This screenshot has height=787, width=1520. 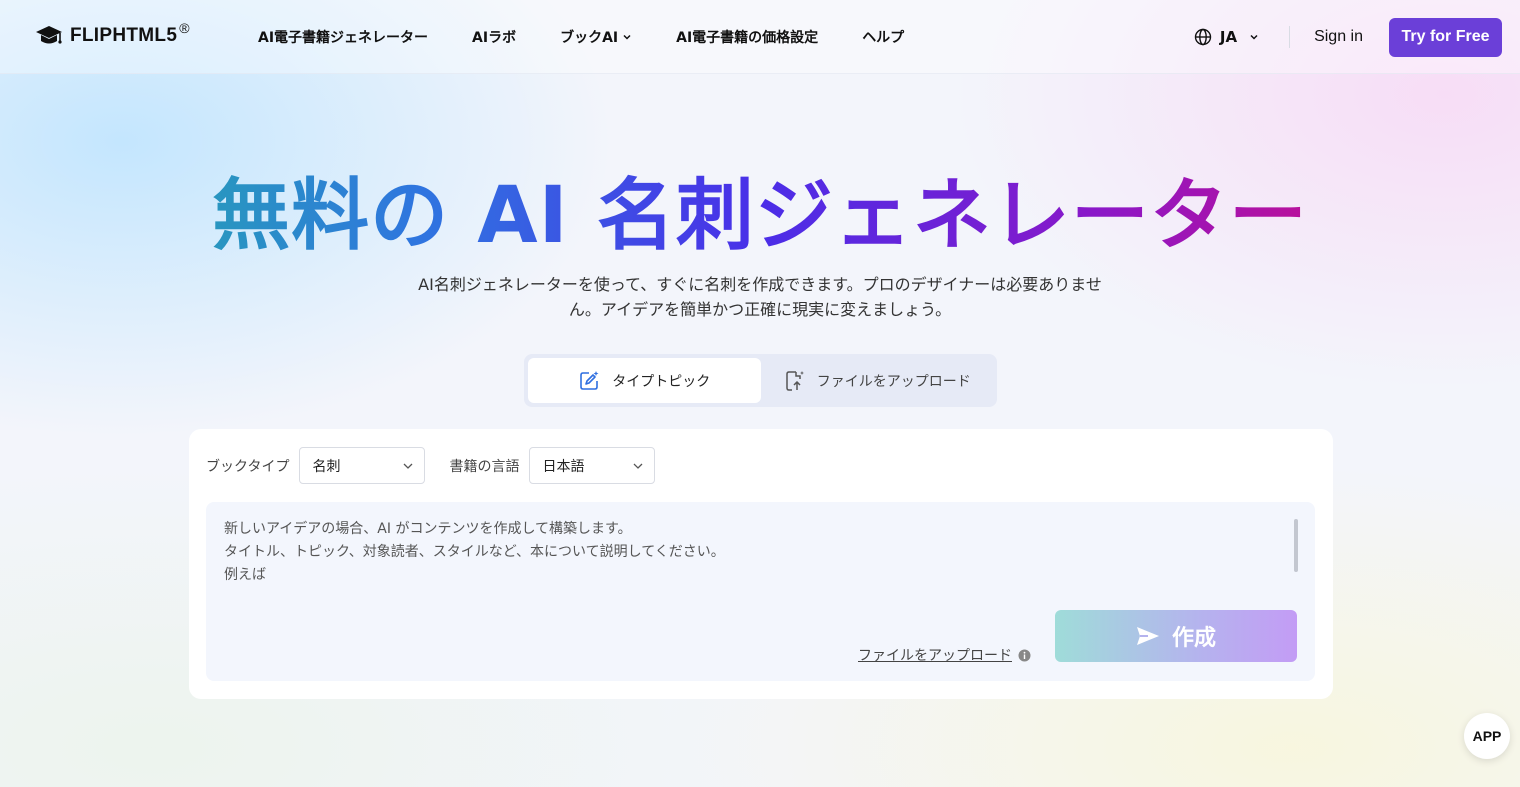 I want to click on create-button-label: 作成, so click(x=1193, y=637).